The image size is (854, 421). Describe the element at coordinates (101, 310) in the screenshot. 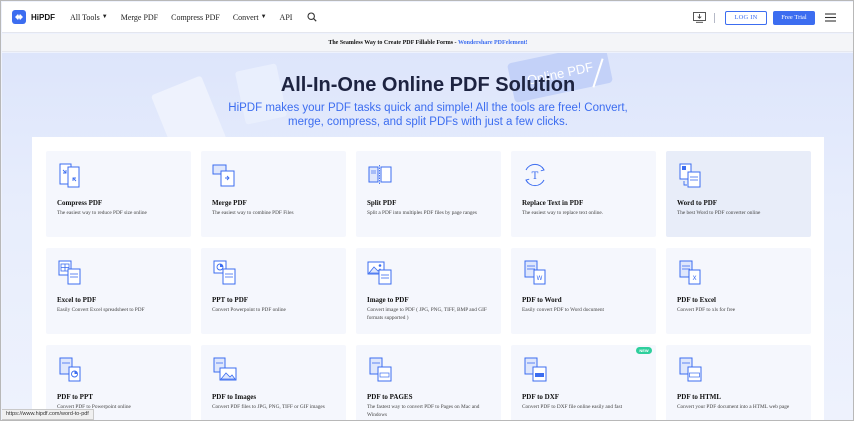

I see `tool-description: Easily Convert Excel spreadsheet to PDF` at that location.